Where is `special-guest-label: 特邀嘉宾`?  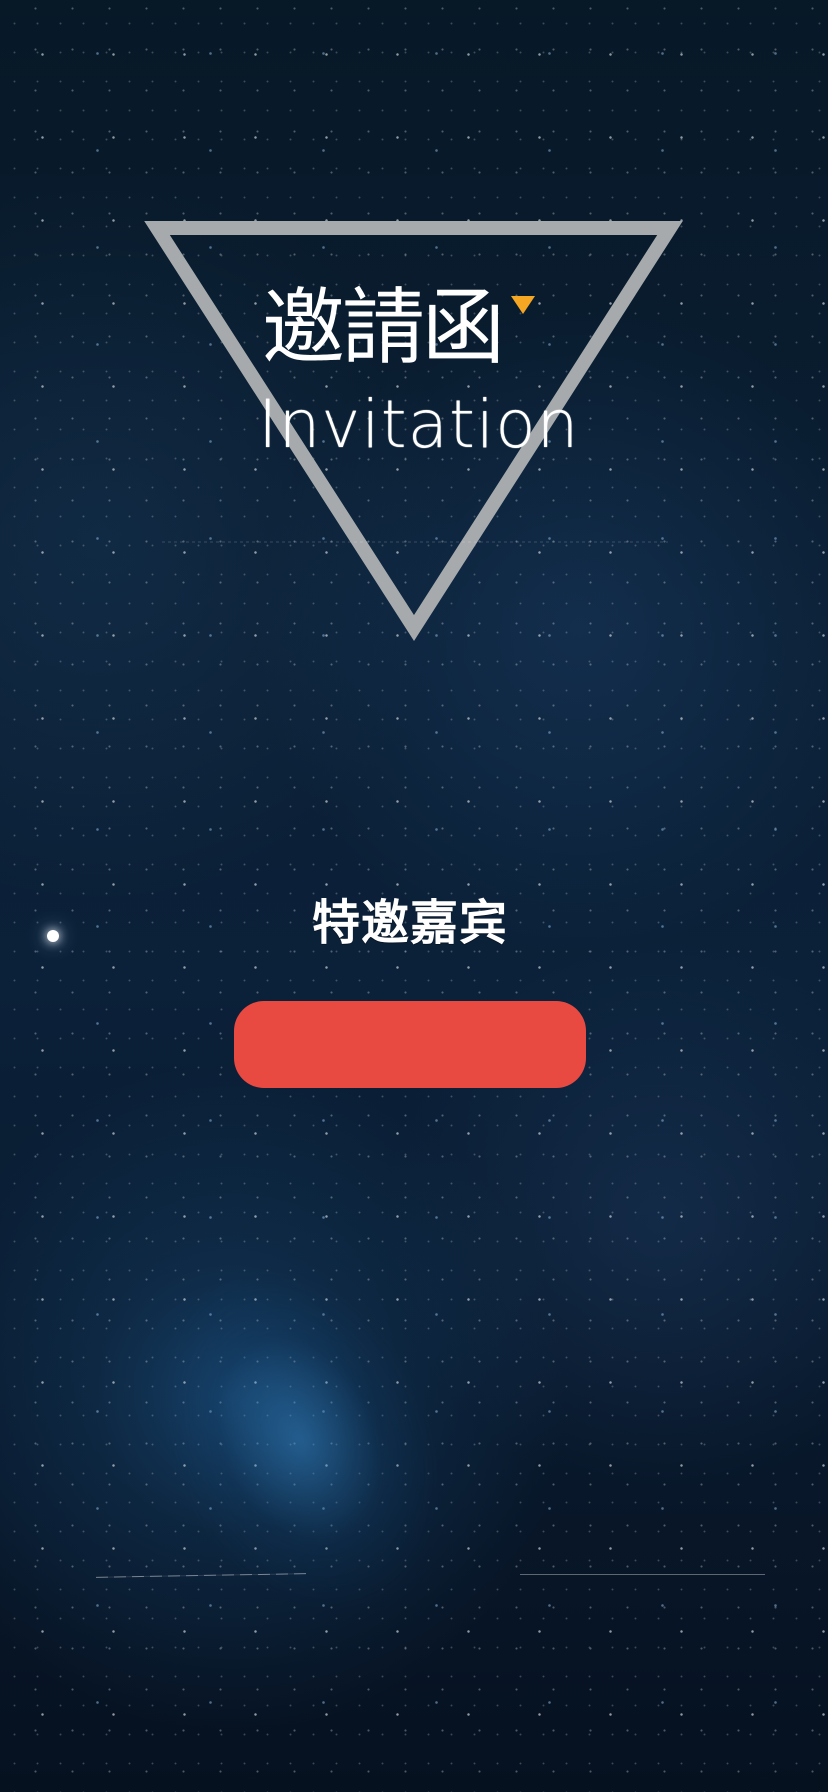
special-guest-label: 特邀嘉宾 is located at coordinates (409, 923).